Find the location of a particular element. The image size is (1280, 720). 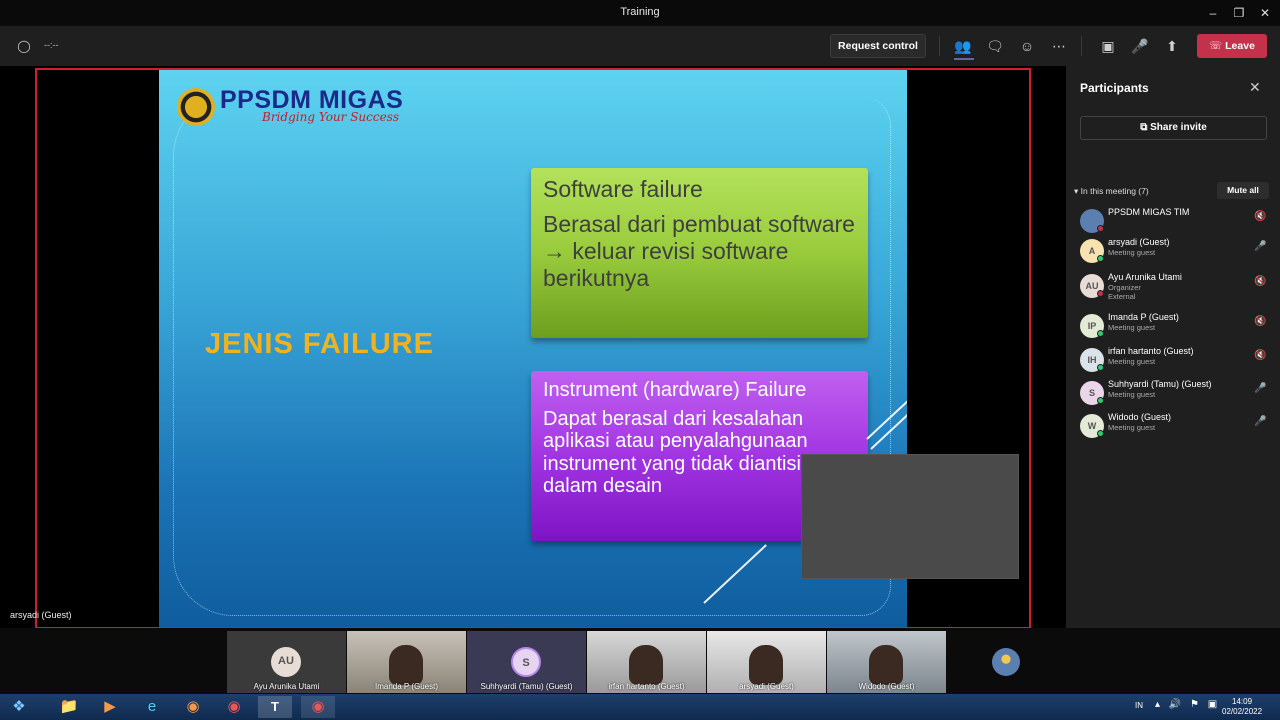

tile-label: arsyadi (Guest) is located at coordinates (766, 686).